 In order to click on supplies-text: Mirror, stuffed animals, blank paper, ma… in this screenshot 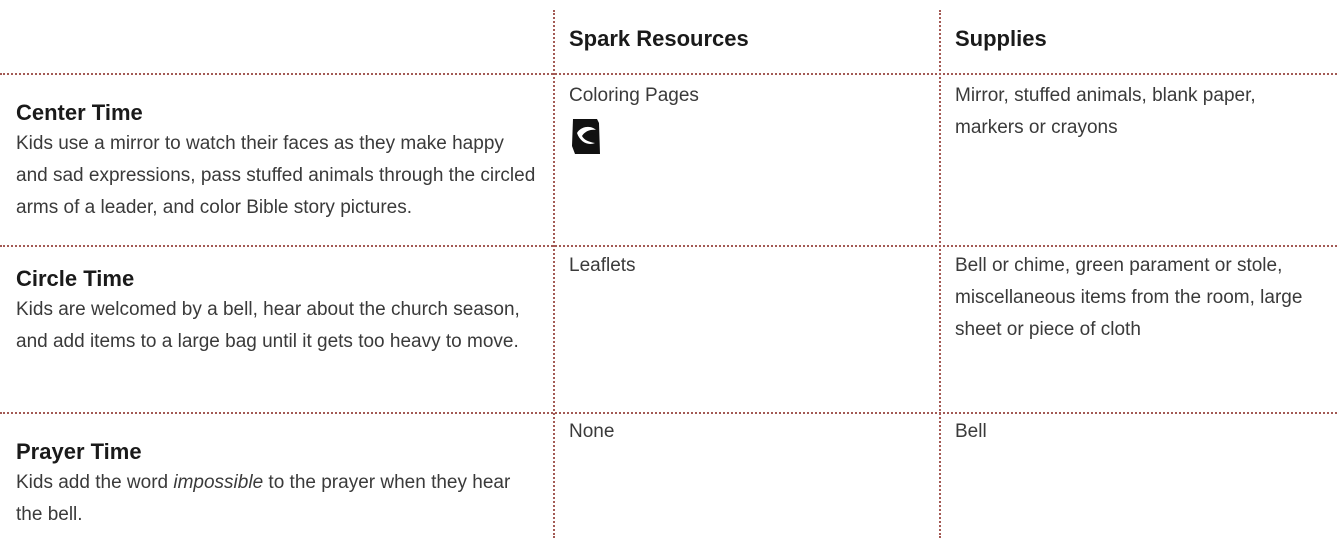, I will do `click(1105, 111)`.